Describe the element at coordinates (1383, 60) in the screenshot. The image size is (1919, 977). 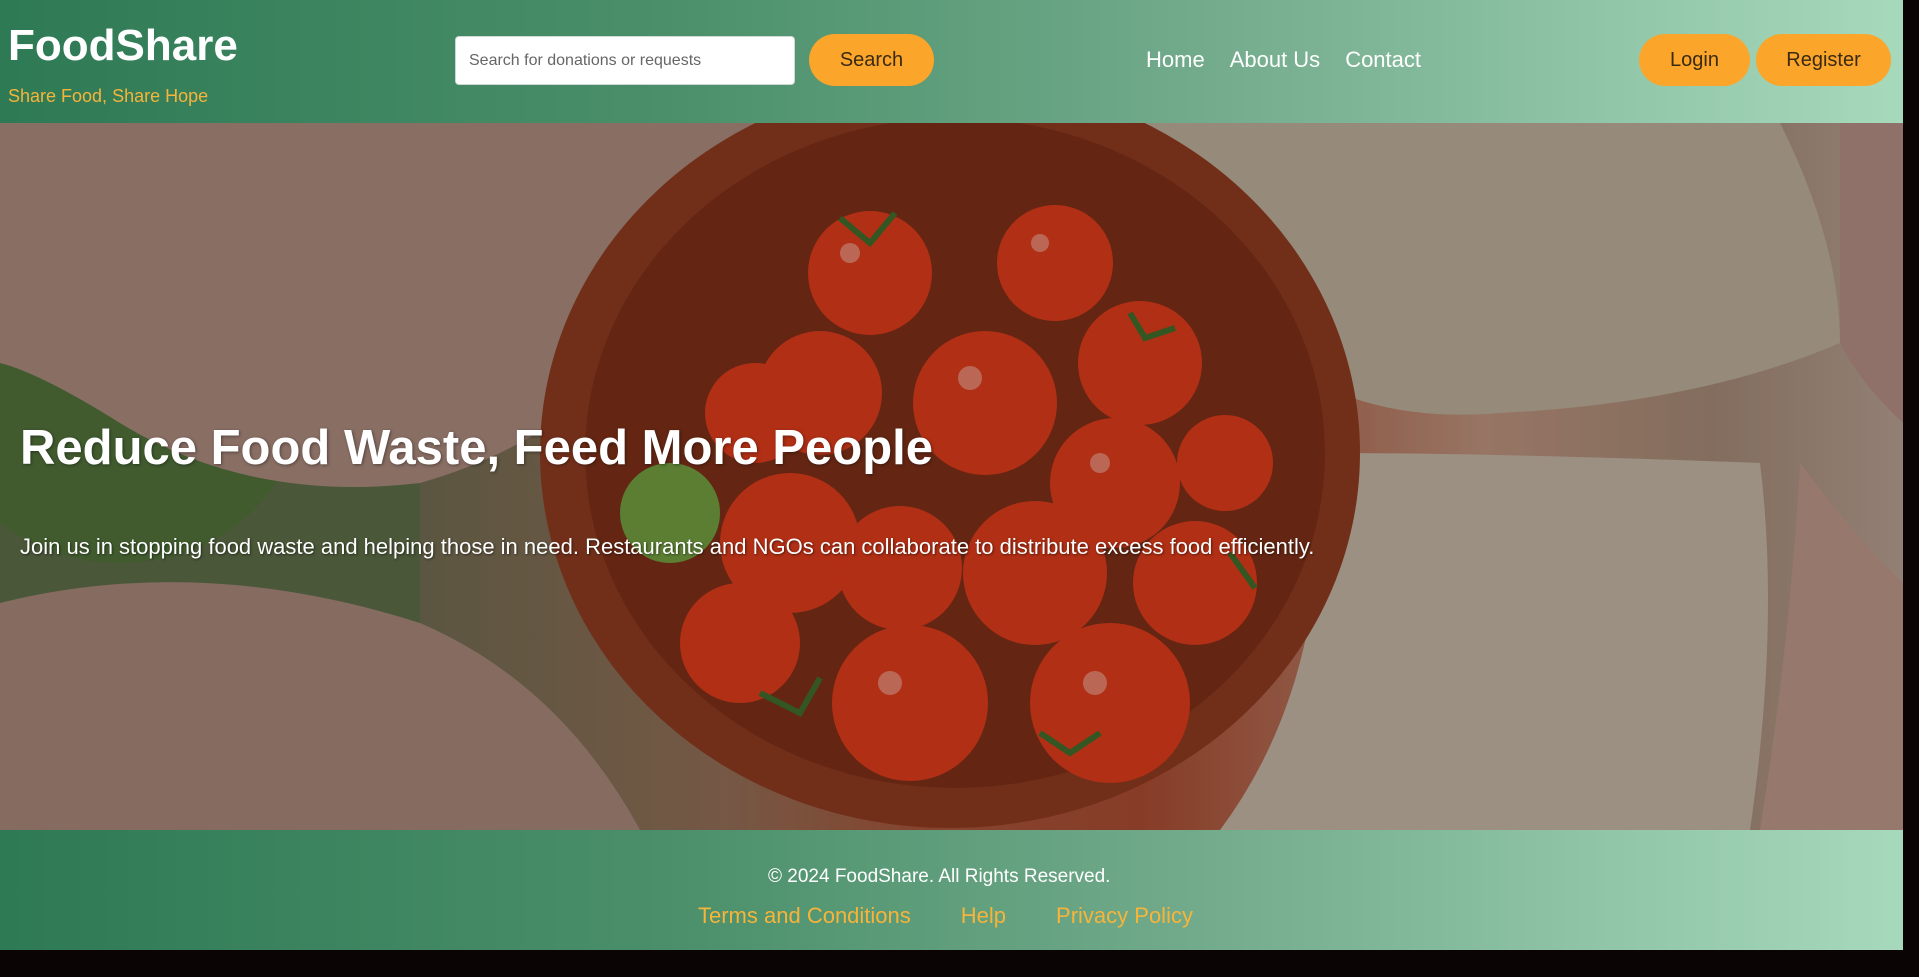
I see `nav-contact: Contact` at that location.